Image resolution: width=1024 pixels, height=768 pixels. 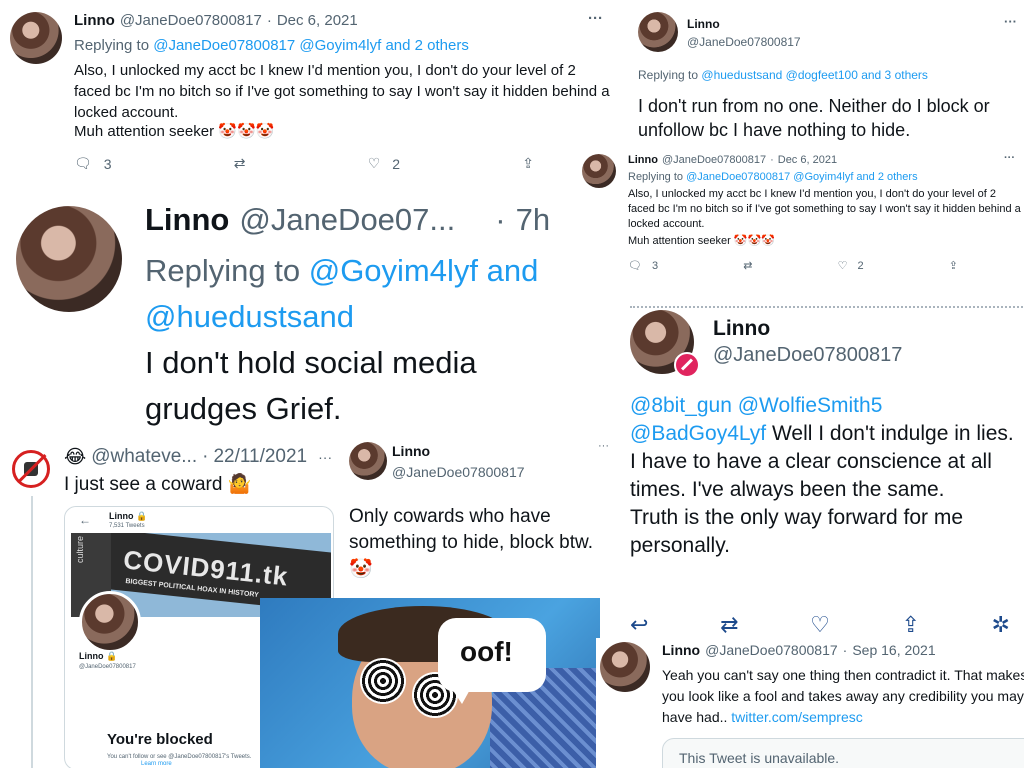 What do you see at coordinates (249, 316) in the screenshot?
I see `replying-to-user: @huedustsand` at bounding box center [249, 316].